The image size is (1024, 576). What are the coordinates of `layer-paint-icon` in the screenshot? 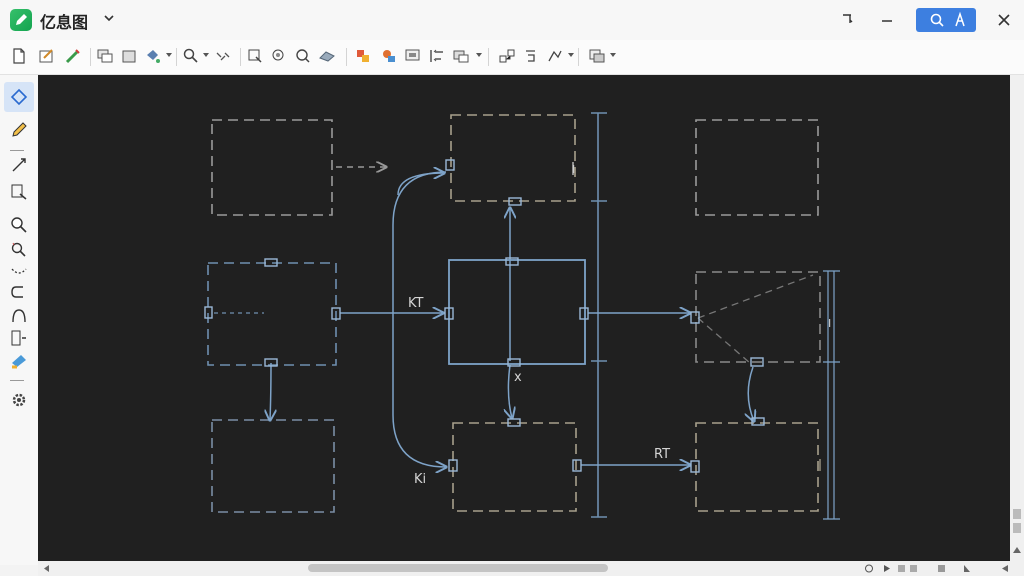 It's located at (389, 56).